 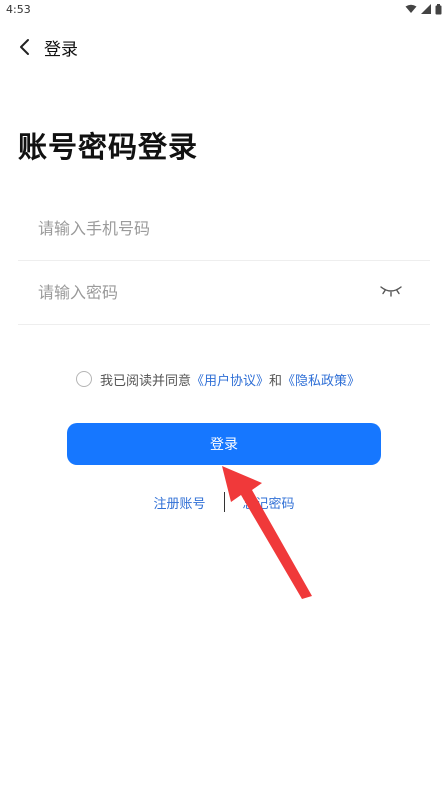 What do you see at coordinates (208, 292) in the screenshot?
I see `password-input` at bounding box center [208, 292].